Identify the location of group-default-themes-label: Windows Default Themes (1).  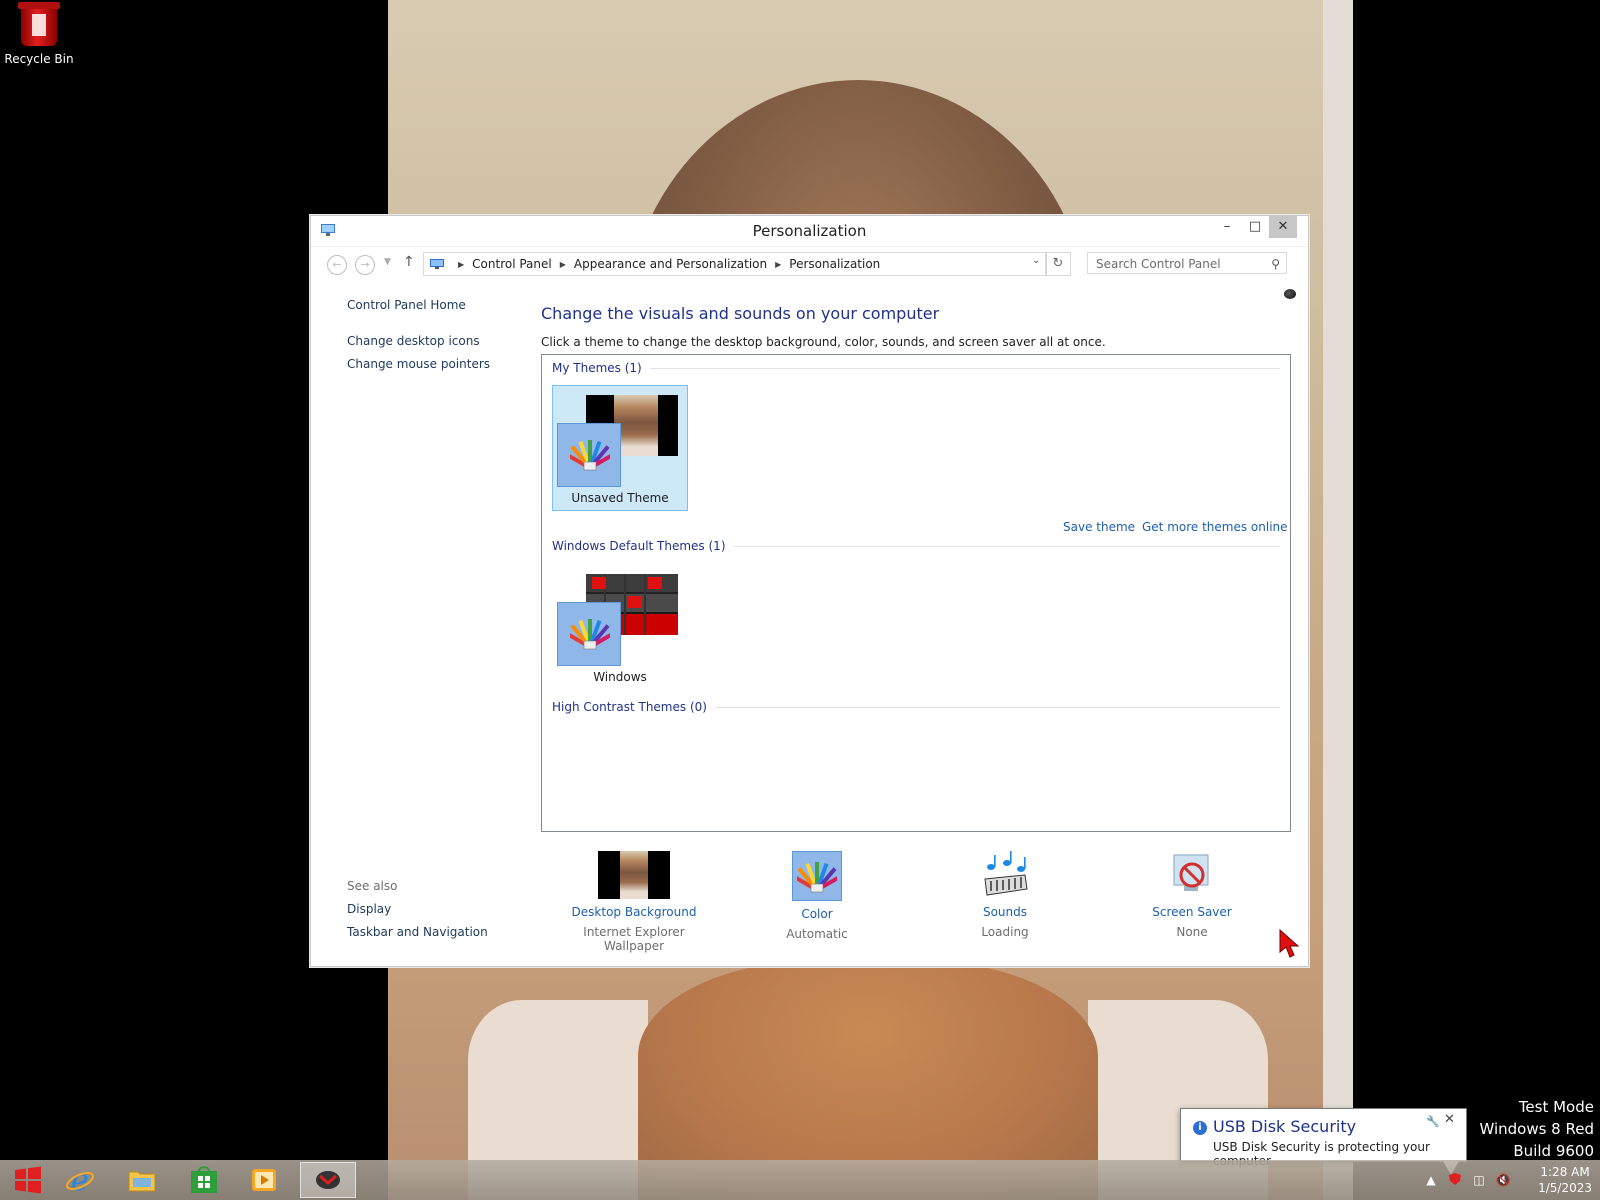
(639, 546).